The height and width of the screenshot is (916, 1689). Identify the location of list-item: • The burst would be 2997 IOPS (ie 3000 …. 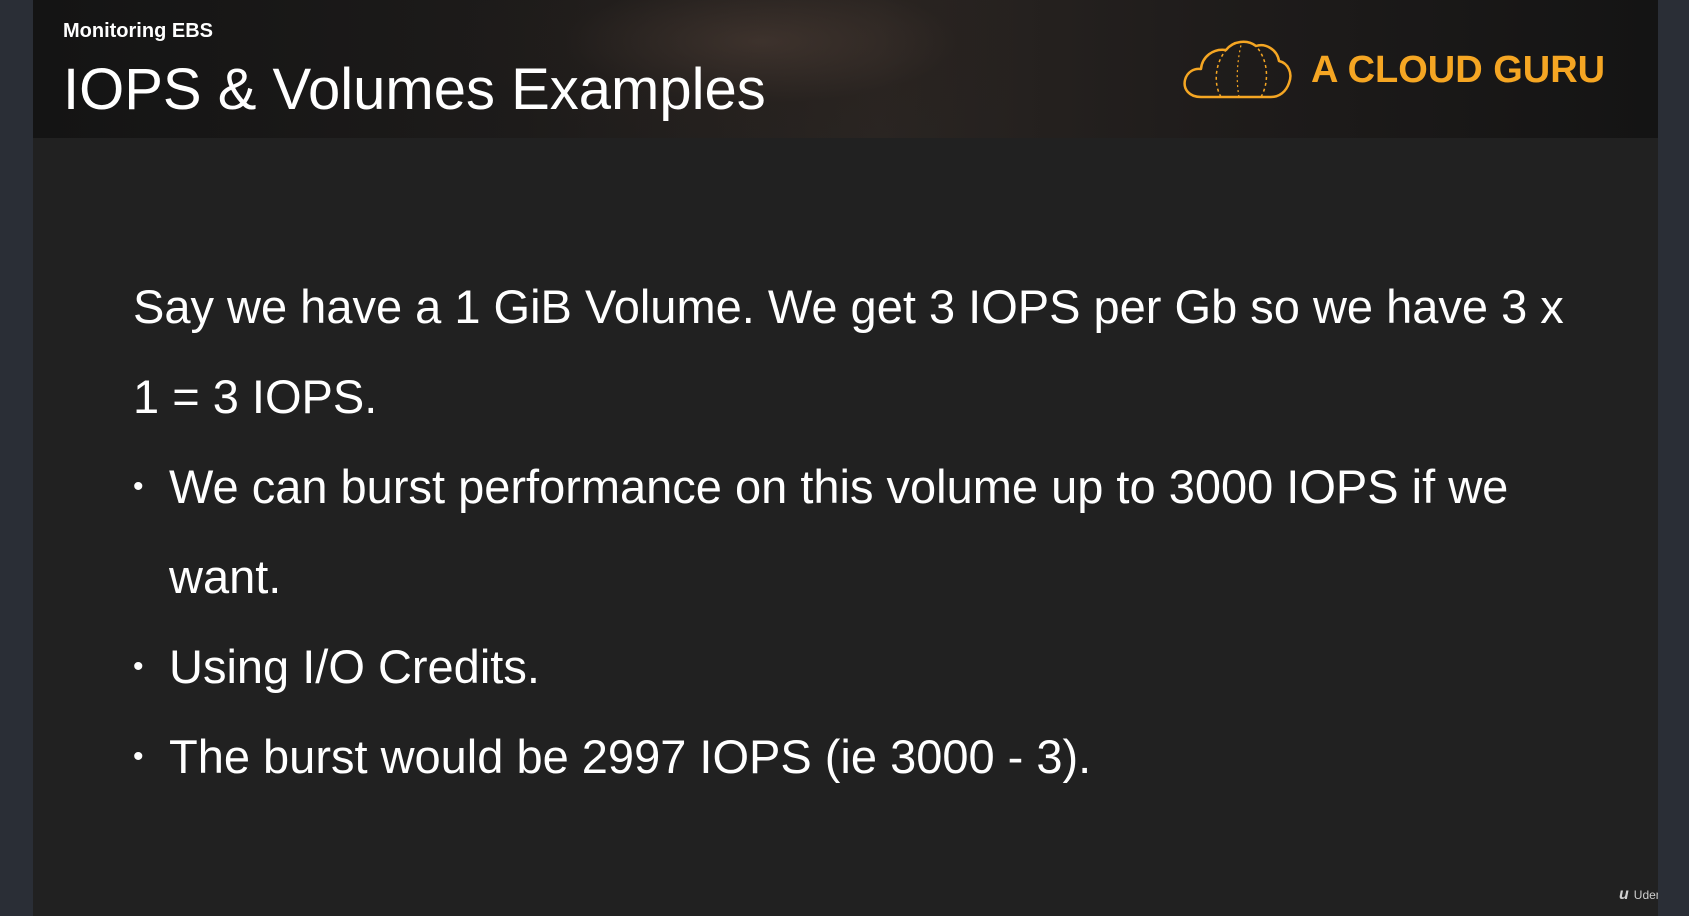
(863, 757).